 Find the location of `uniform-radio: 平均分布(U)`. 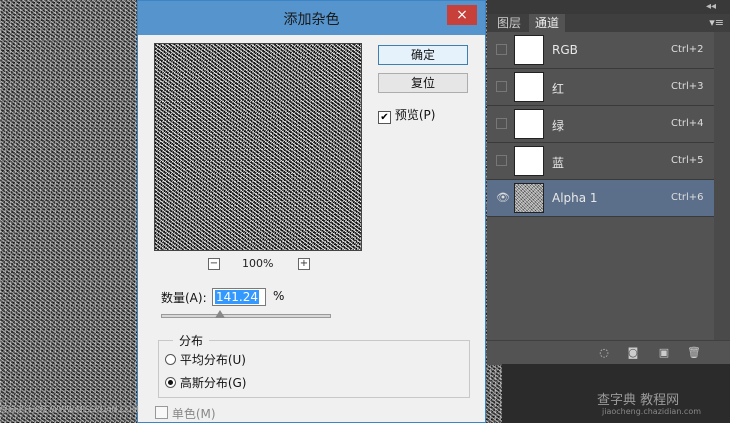

uniform-radio: 平均分布(U) is located at coordinates (205, 359).